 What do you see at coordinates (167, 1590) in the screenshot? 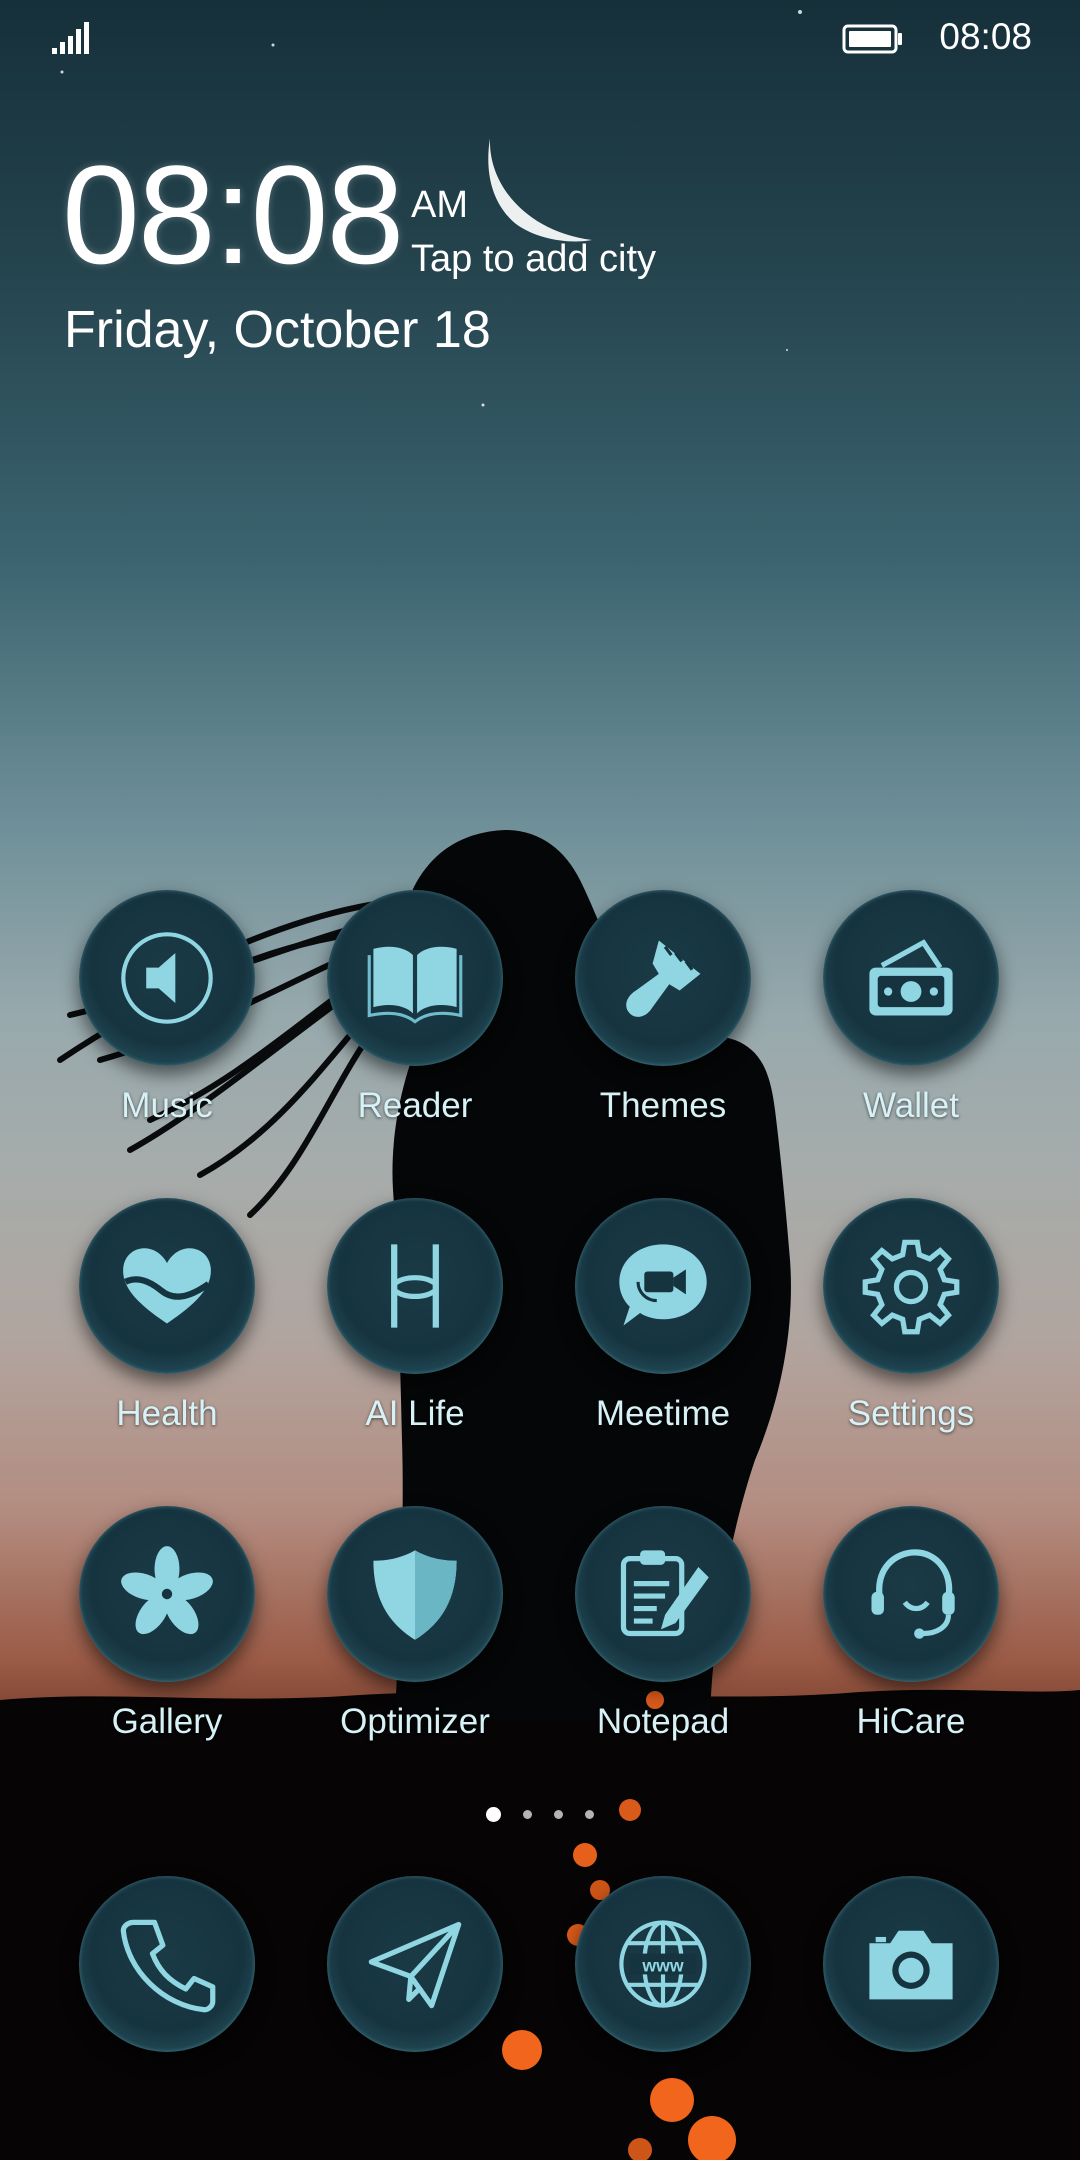
I see `flower-icon` at bounding box center [167, 1590].